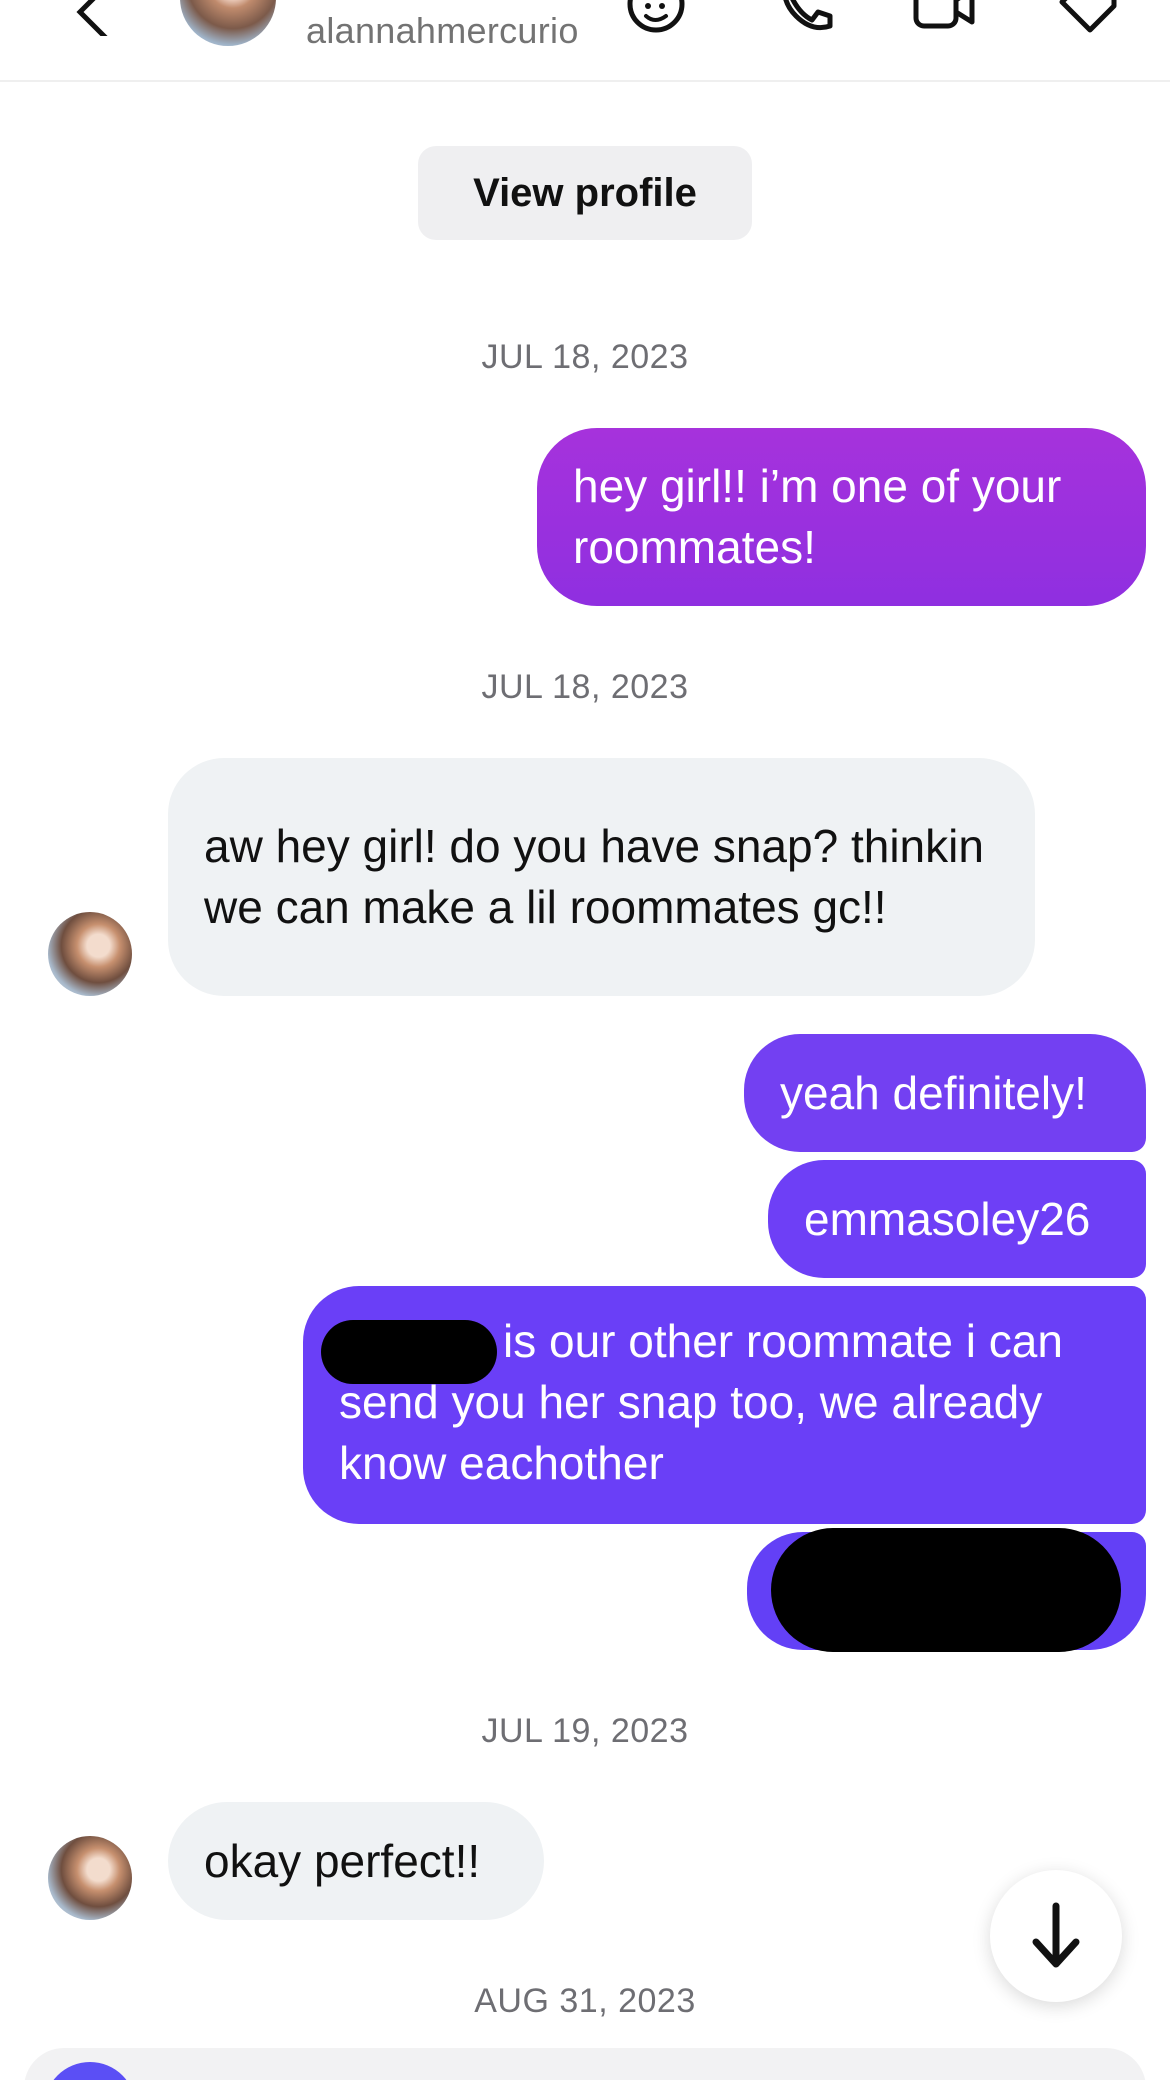 Image resolution: width=1170 pixels, height=2080 pixels. I want to click on redacted-name, so click(409, 1352).